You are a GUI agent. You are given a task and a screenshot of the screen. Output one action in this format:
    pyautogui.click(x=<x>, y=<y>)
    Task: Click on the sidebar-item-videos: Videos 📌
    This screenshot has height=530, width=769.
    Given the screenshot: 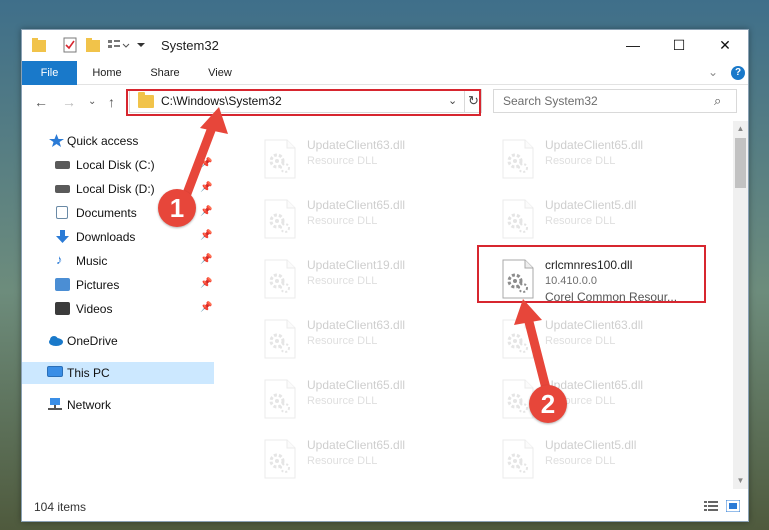 What is the action you would take?
    pyautogui.click(x=118, y=309)
    